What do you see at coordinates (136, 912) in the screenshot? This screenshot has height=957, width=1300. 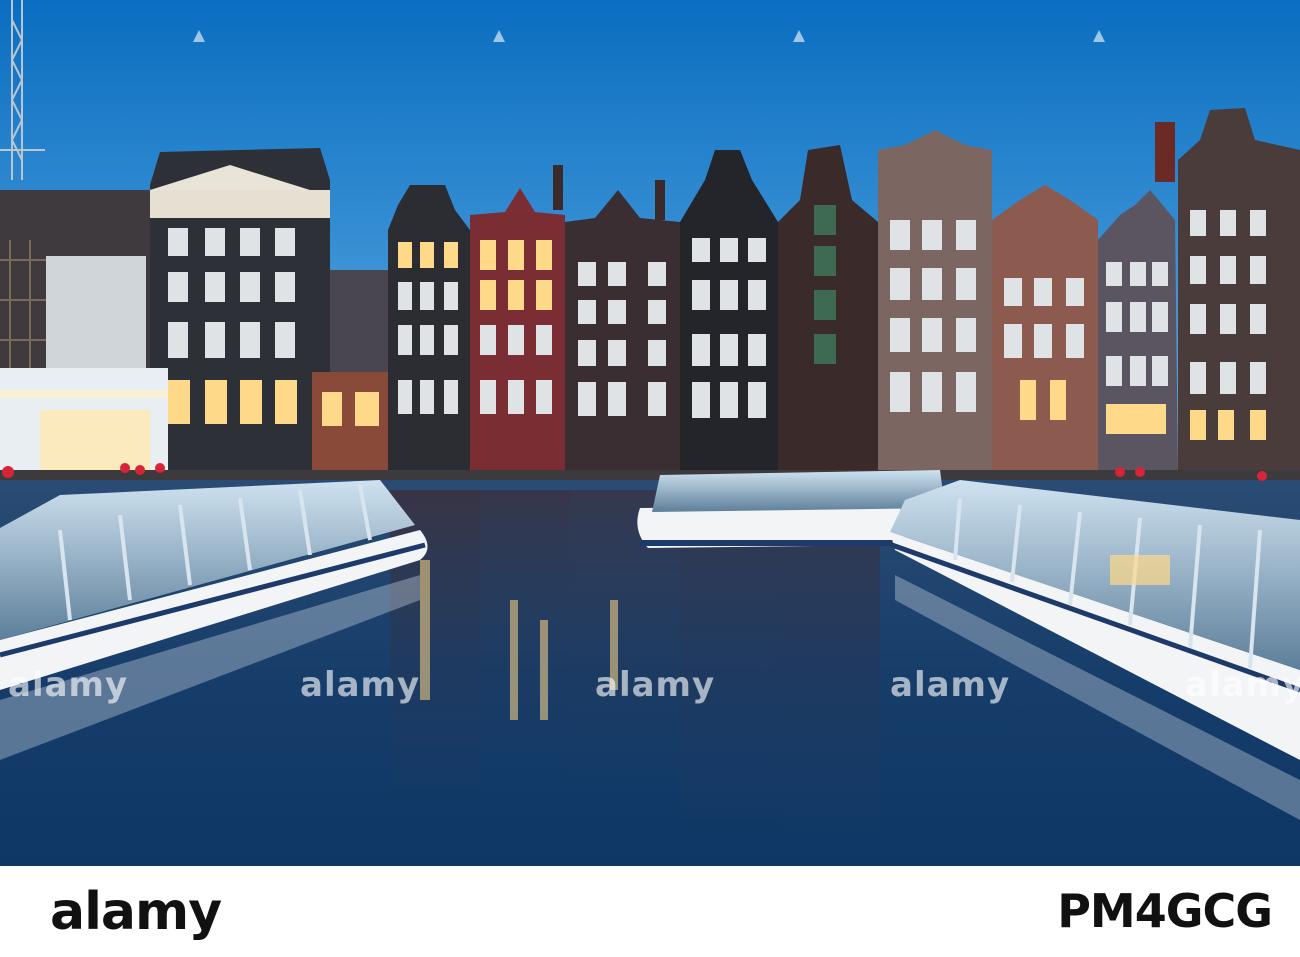 I see `brand-logo: alamy` at bounding box center [136, 912].